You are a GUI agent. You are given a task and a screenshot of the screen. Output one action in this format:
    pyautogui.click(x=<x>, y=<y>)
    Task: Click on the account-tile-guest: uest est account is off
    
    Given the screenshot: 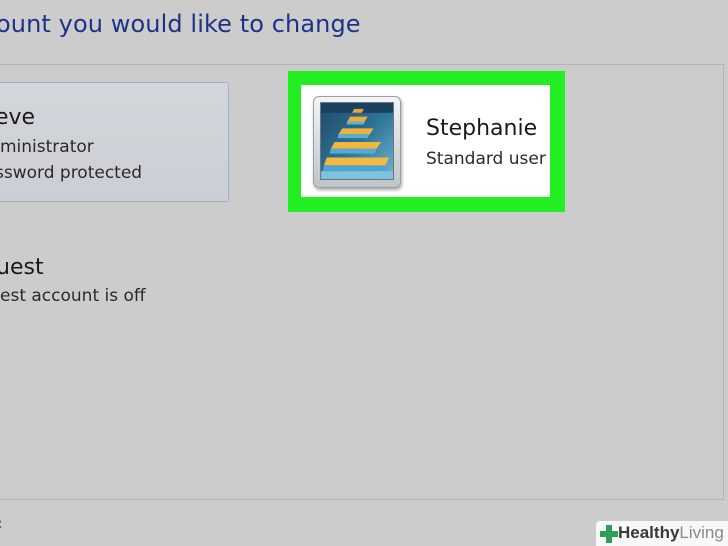 What is the action you would take?
    pyautogui.click(x=110, y=285)
    